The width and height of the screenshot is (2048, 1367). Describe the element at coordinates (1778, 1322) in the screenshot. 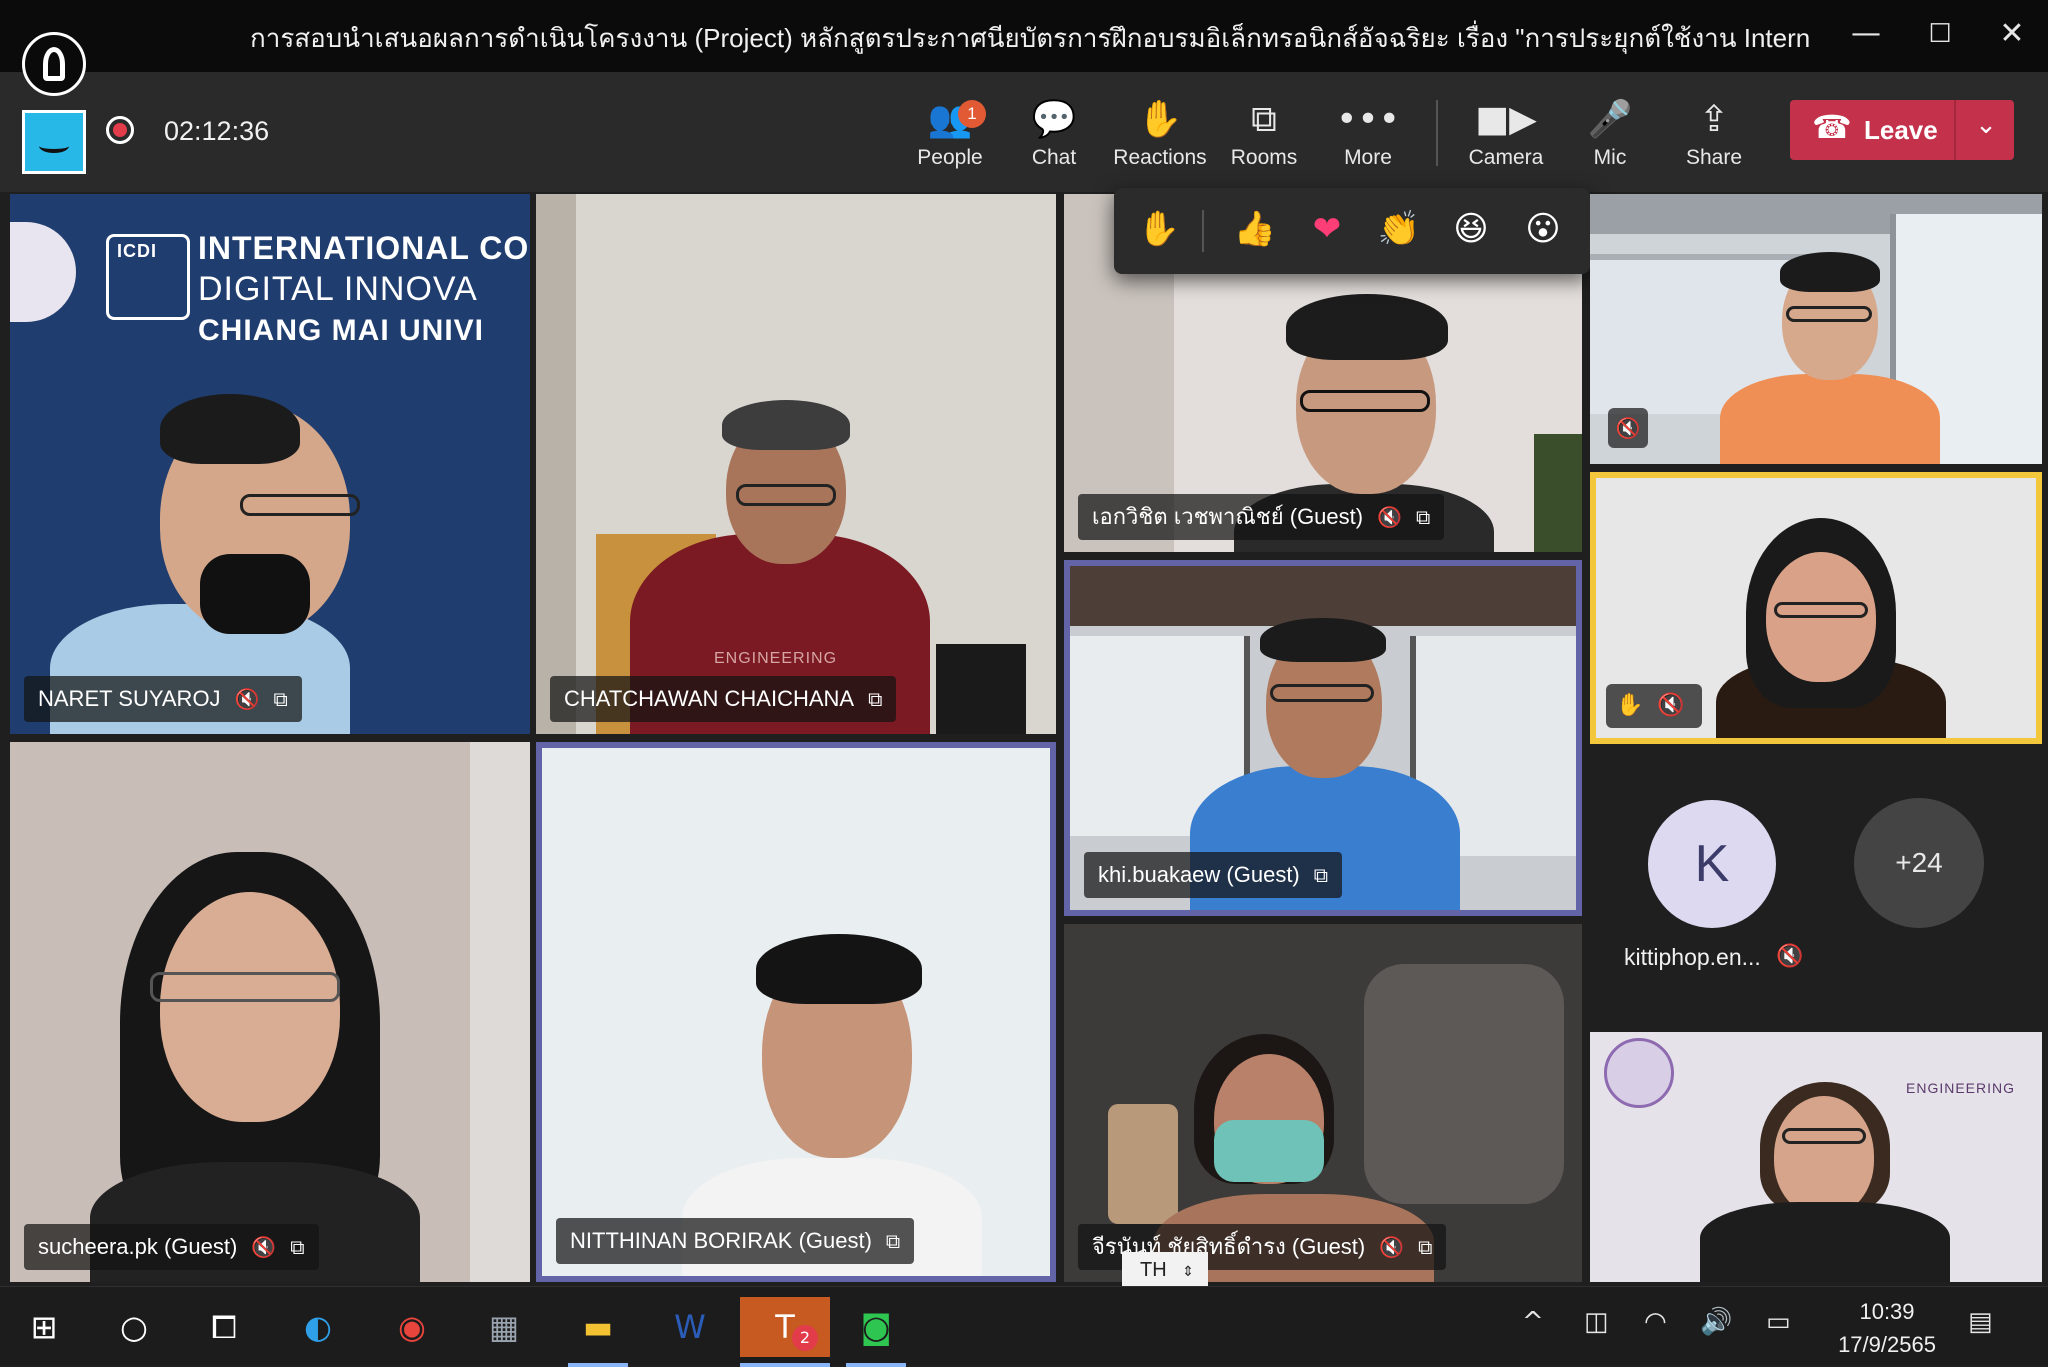

I see `display-icon: ▭` at that location.